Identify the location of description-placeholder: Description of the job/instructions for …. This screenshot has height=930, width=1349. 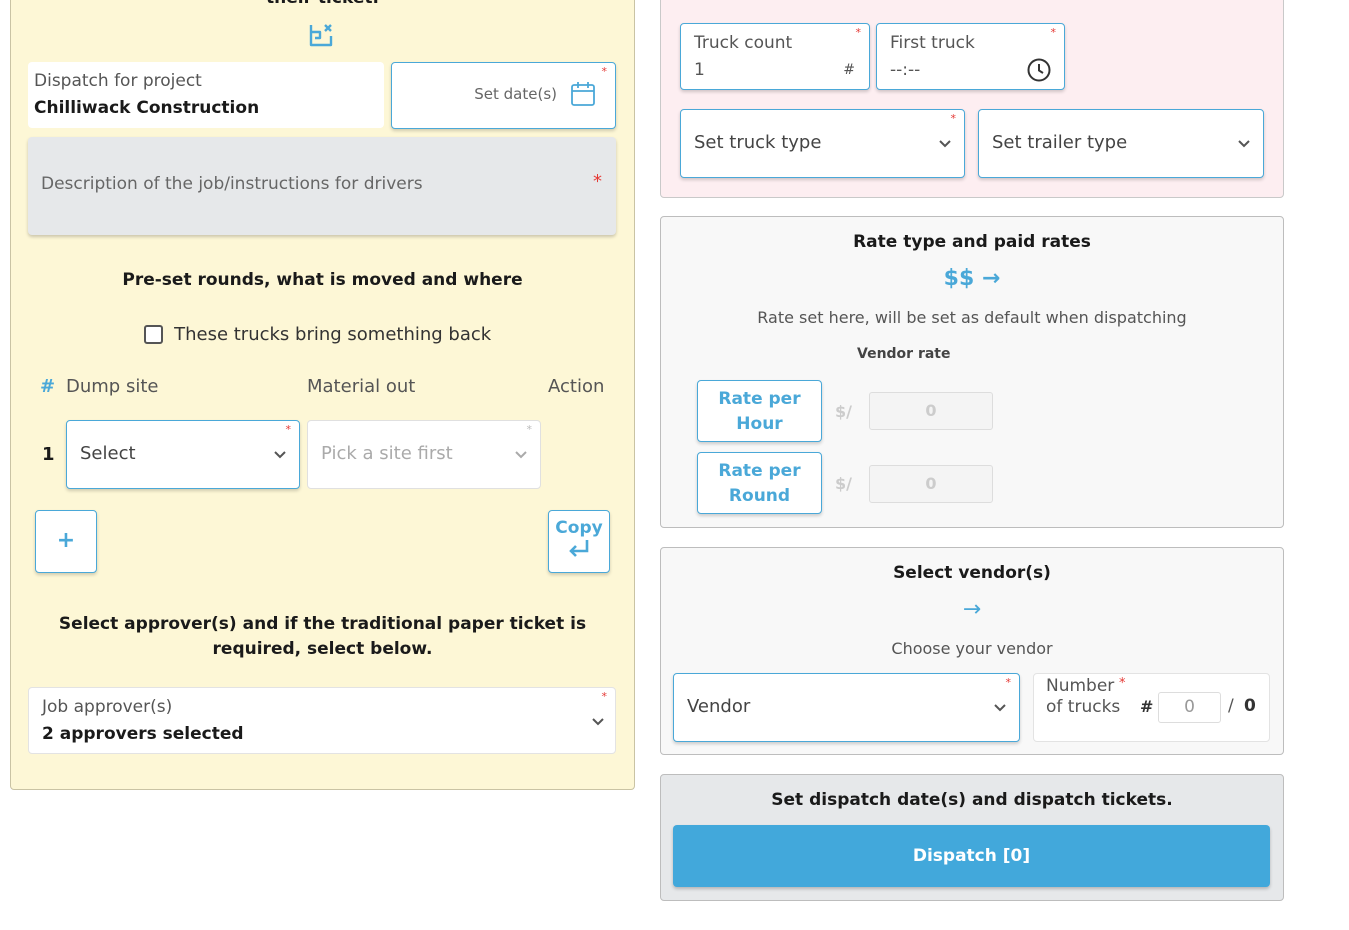
(232, 184).